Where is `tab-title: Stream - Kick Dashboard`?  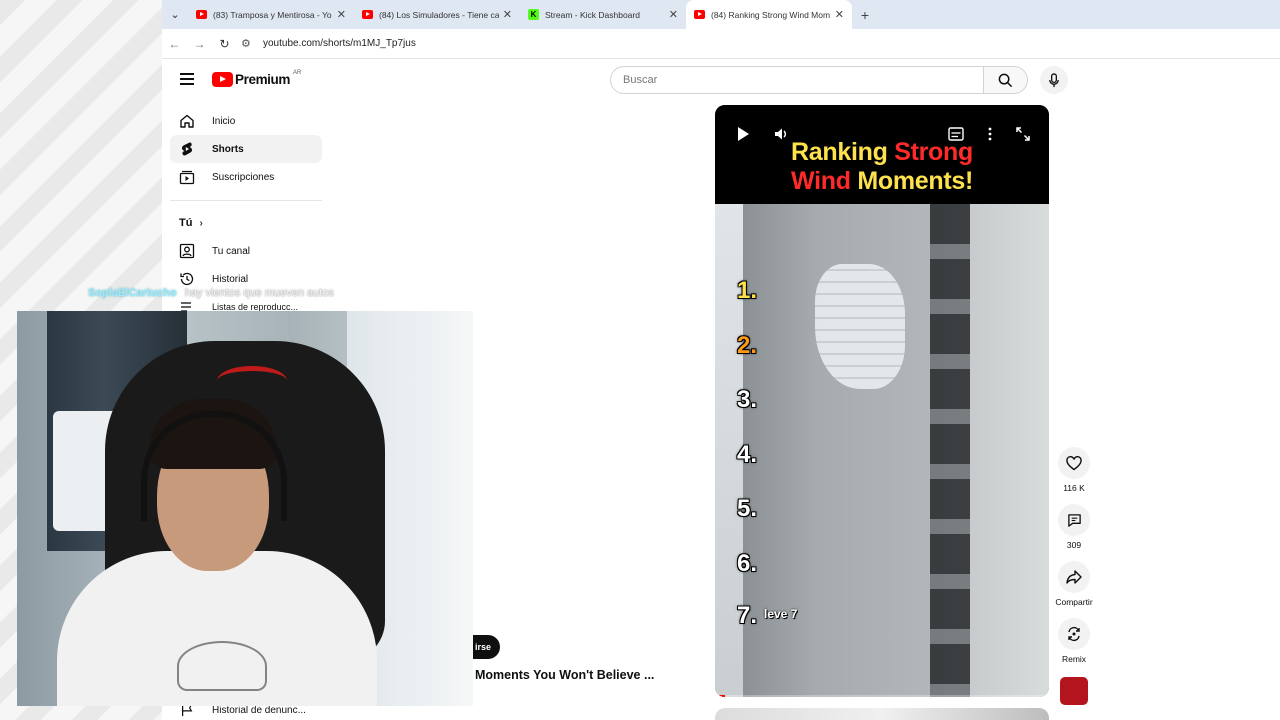
tab-title: Stream - Kick Dashboard is located at coordinates (592, 14).